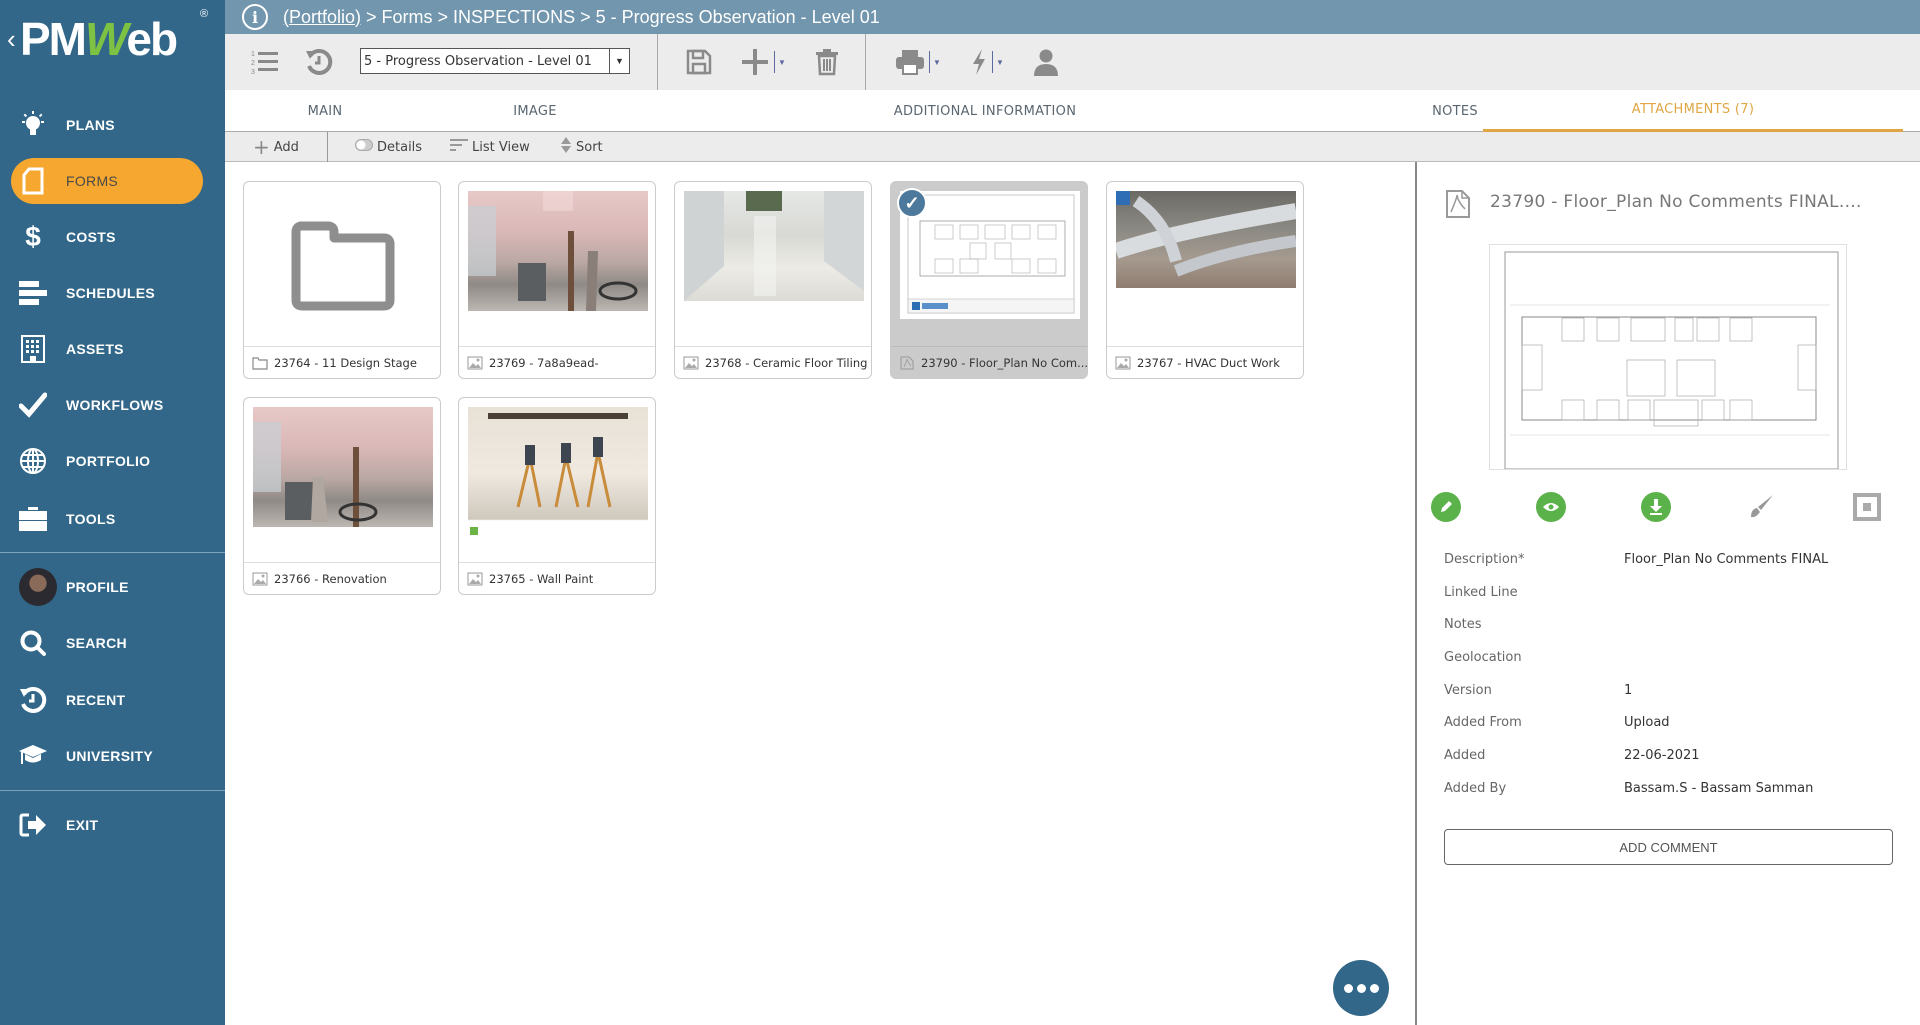 The width and height of the screenshot is (1920, 1025). Describe the element at coordinates (260, 363) in the screenshot. I see `folder-icon` at that location.